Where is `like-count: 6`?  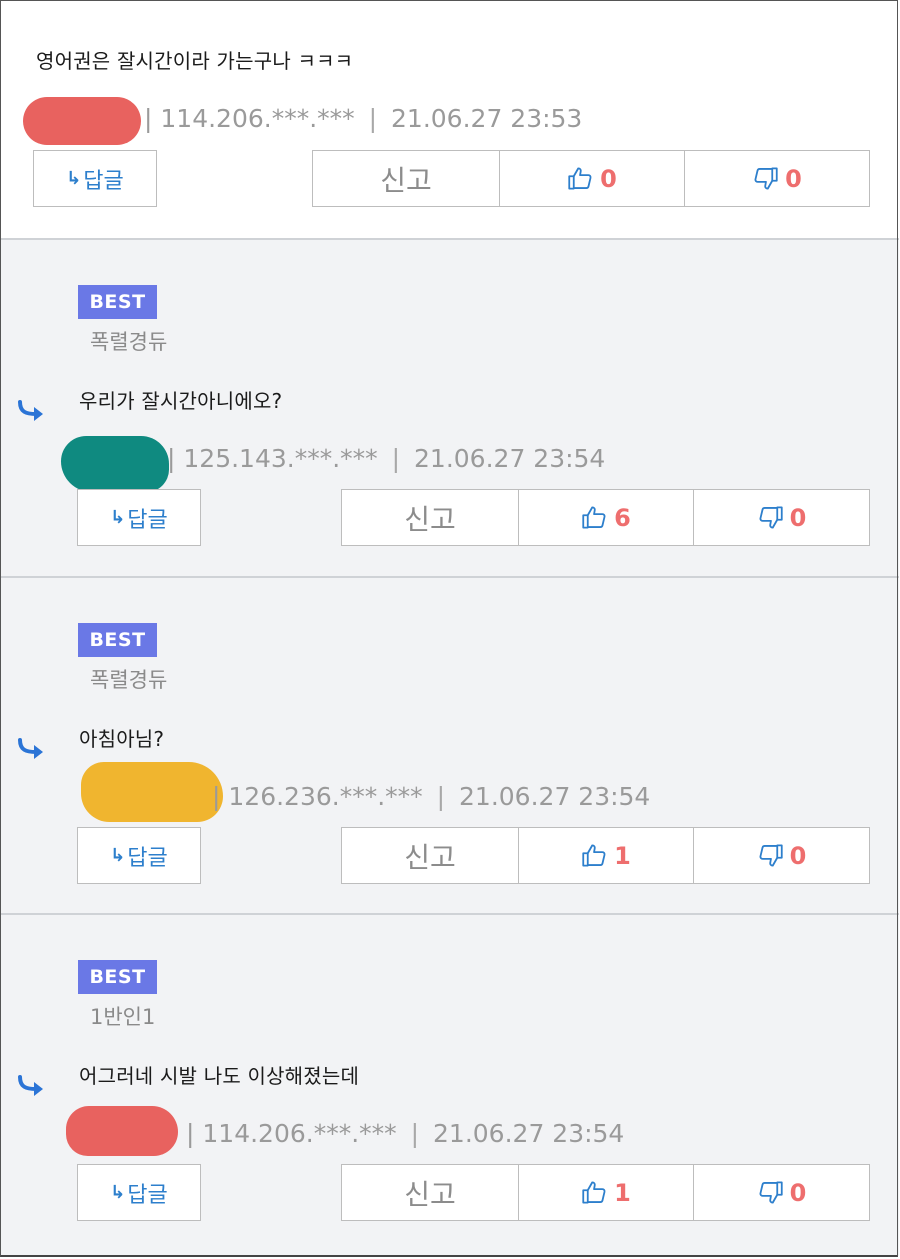 like-count: 6 is located at coordinates (622, 517).